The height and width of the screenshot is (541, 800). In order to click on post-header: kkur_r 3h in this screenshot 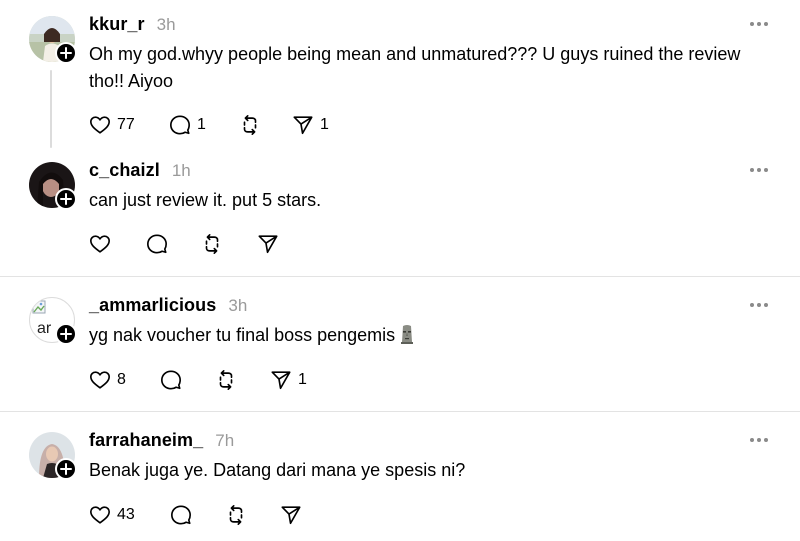, I will do `click(132, 24)`.